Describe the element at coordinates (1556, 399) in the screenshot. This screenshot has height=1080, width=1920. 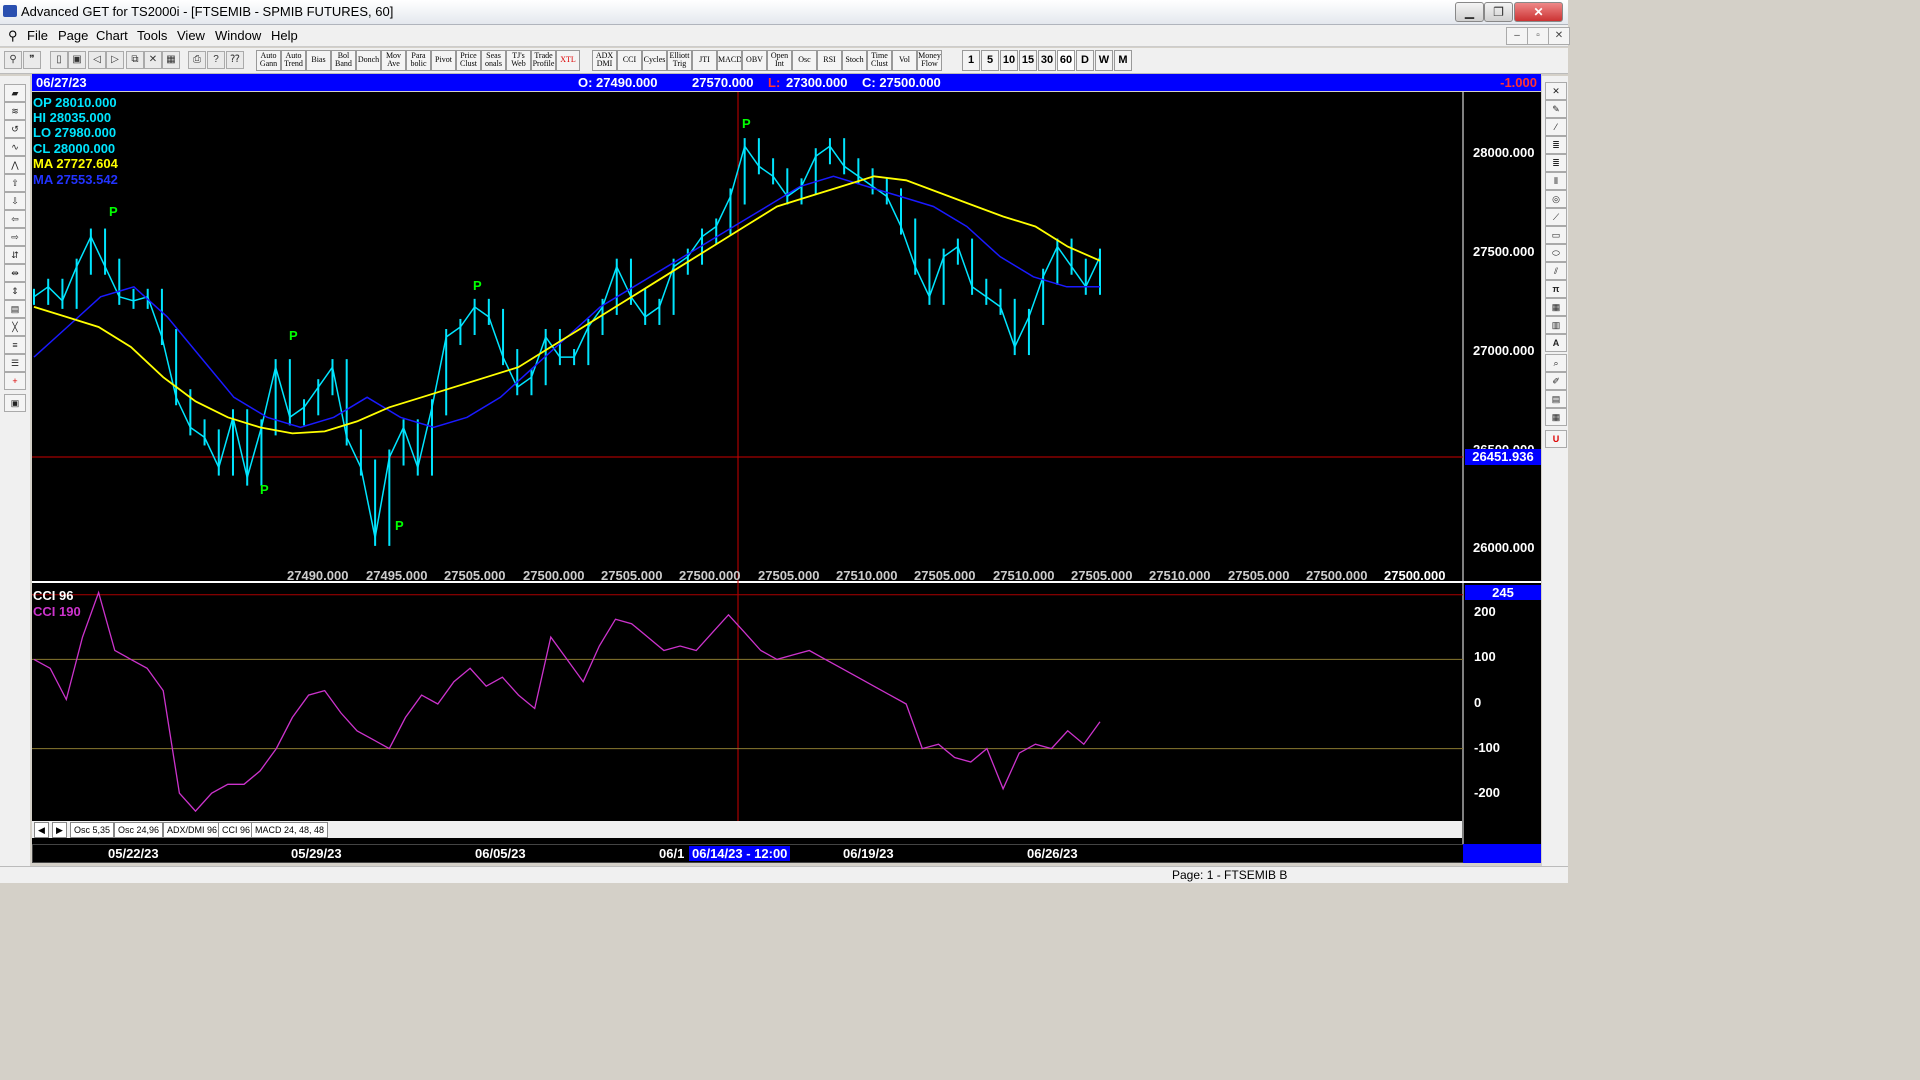
I see `layers-icon: ▤` at that location.